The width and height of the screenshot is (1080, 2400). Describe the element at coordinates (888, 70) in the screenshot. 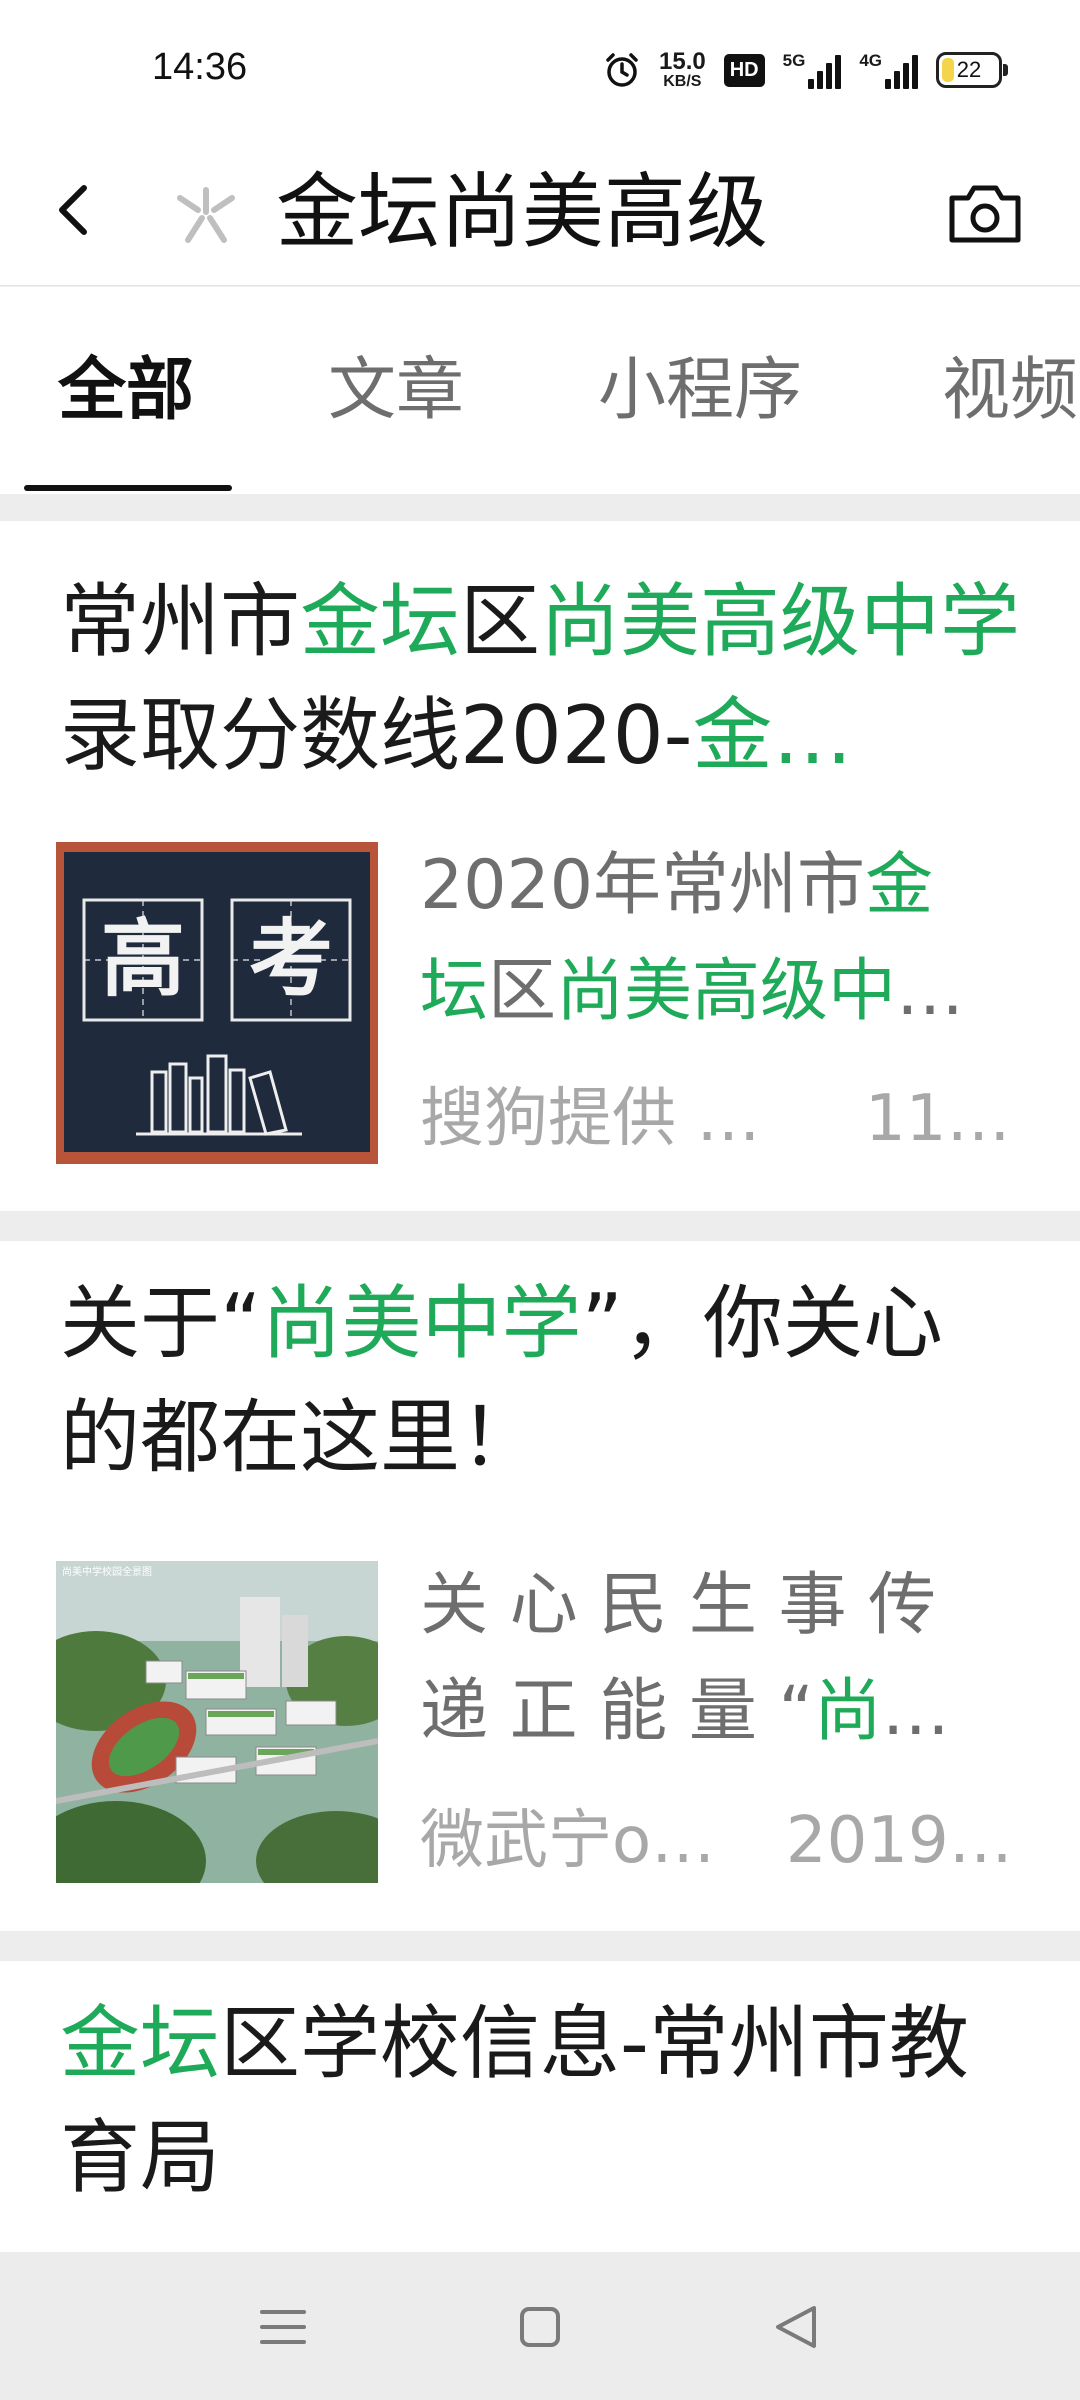

I see `signal-4g-icon: 4G` at that location.